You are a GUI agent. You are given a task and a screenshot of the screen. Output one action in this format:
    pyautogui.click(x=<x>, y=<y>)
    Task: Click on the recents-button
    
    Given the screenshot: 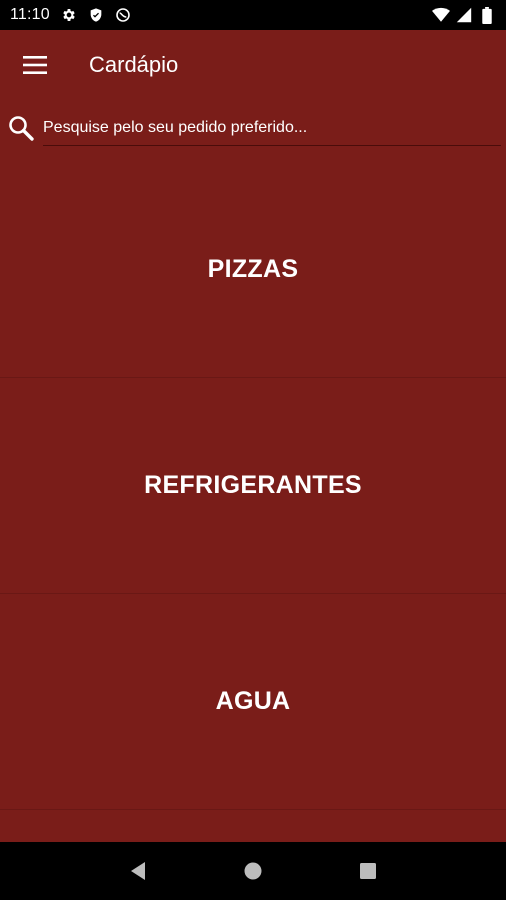 What is the action you would take?
    pyautogui.click(x=368, y=871)
    